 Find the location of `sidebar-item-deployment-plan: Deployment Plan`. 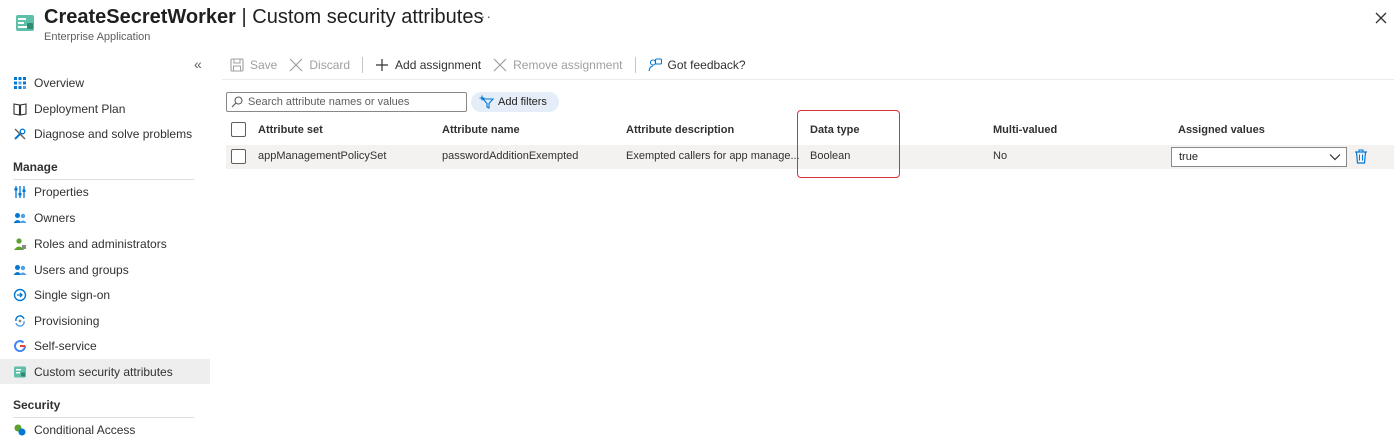

sidebar-item-deployment-plan: Deployment Plan is located at coordinates (105, 108).